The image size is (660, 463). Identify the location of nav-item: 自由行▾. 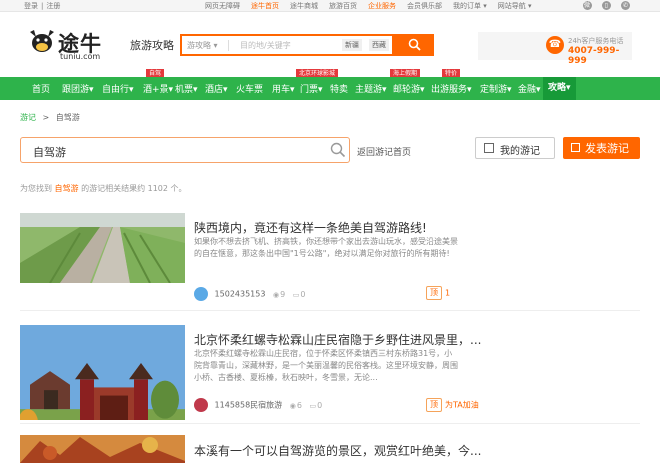
(118, 88).